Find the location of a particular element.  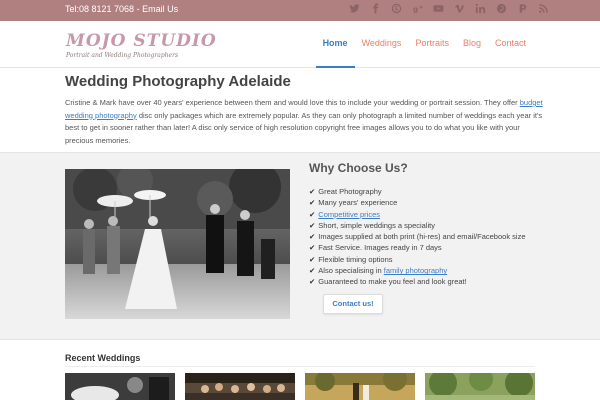

list-item: ✔ Competitive prices is located at coordinates (417, 214).